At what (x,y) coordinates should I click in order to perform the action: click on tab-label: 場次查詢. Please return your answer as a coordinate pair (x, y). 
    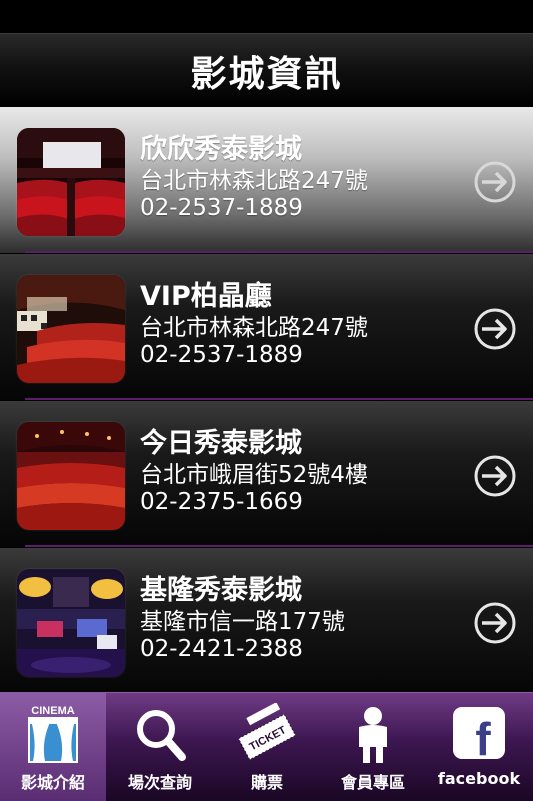
    Looking at the image, I should click on (159, 782).